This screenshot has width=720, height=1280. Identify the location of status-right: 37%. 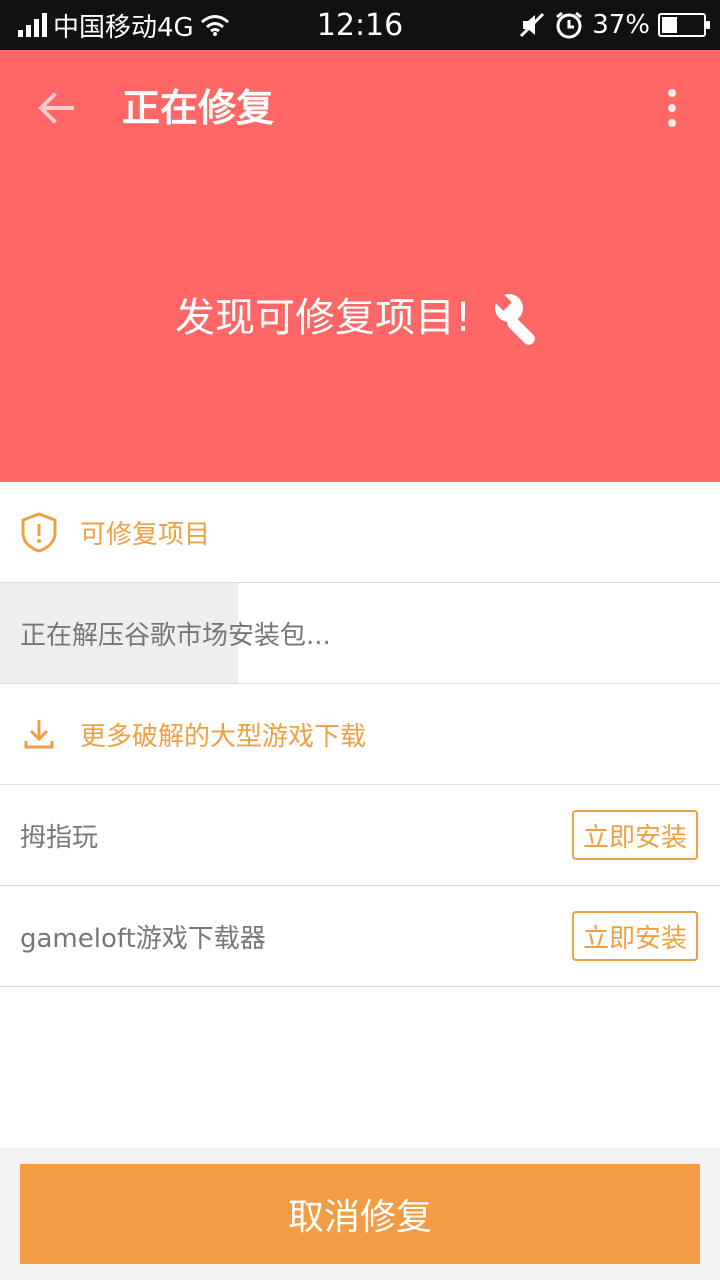
(614, 25).